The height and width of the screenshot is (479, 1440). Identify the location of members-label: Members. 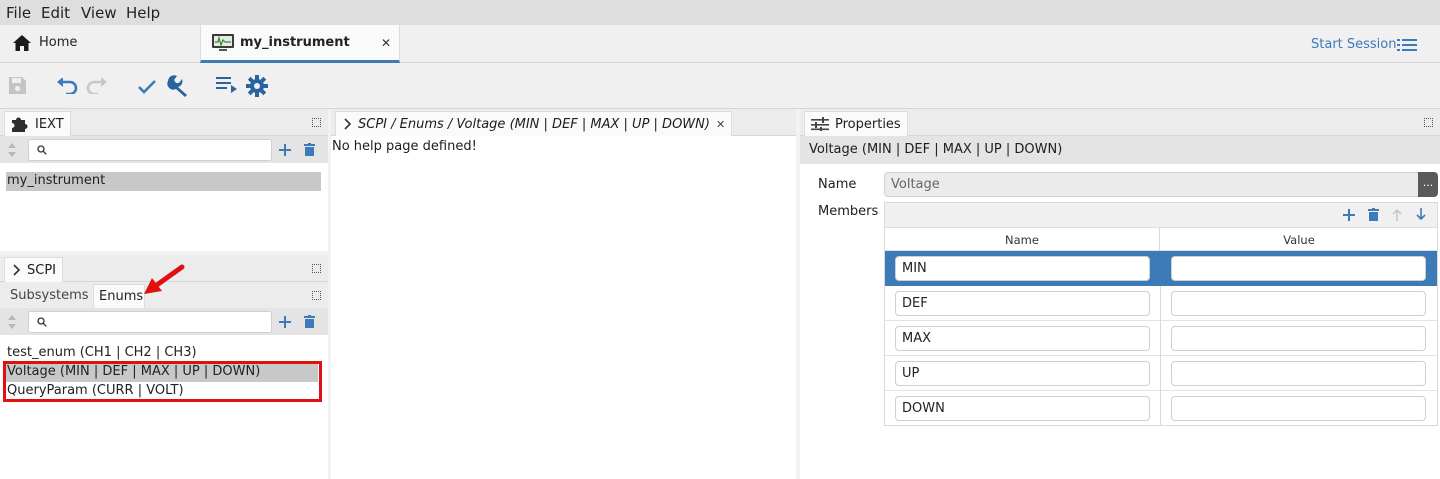
(848, 211).